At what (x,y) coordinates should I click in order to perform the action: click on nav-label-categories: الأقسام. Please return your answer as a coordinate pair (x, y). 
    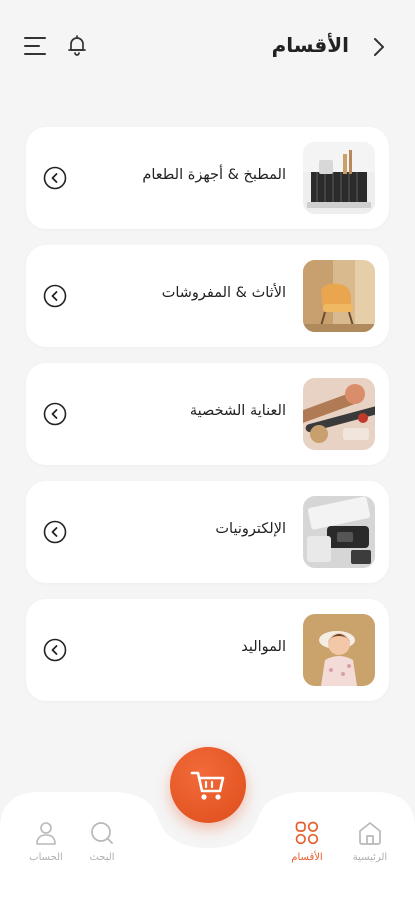
    Looking at the image, I should click on (307, 857).